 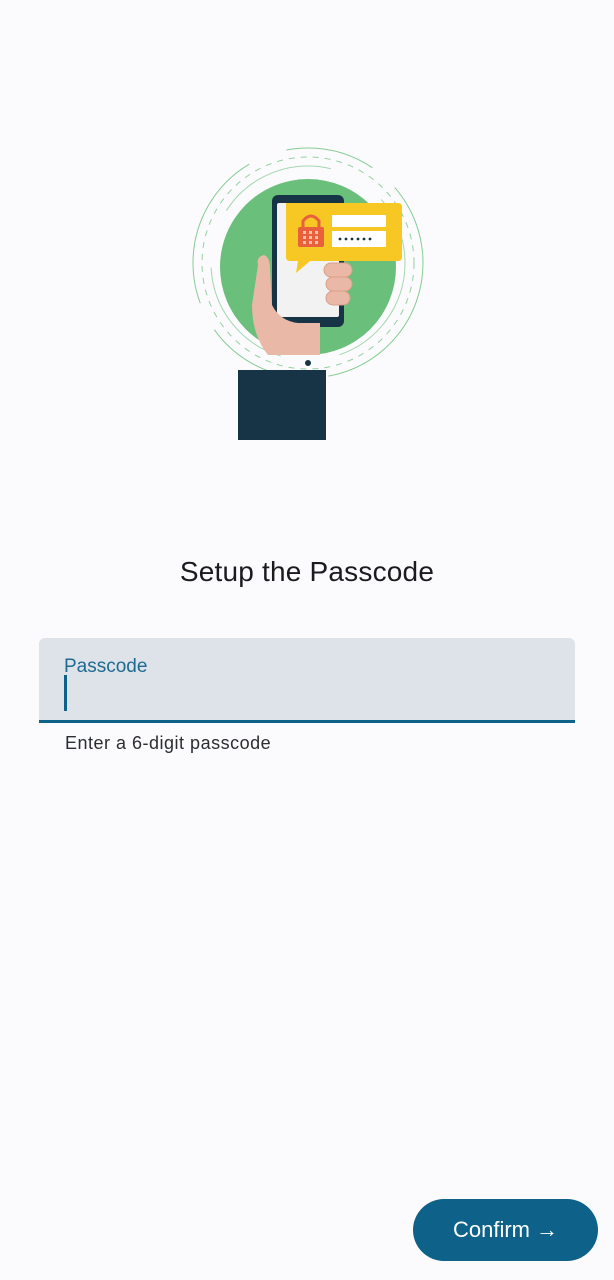 I want to click on confirm-button: Confirm →, so click(x=505, y=1230).